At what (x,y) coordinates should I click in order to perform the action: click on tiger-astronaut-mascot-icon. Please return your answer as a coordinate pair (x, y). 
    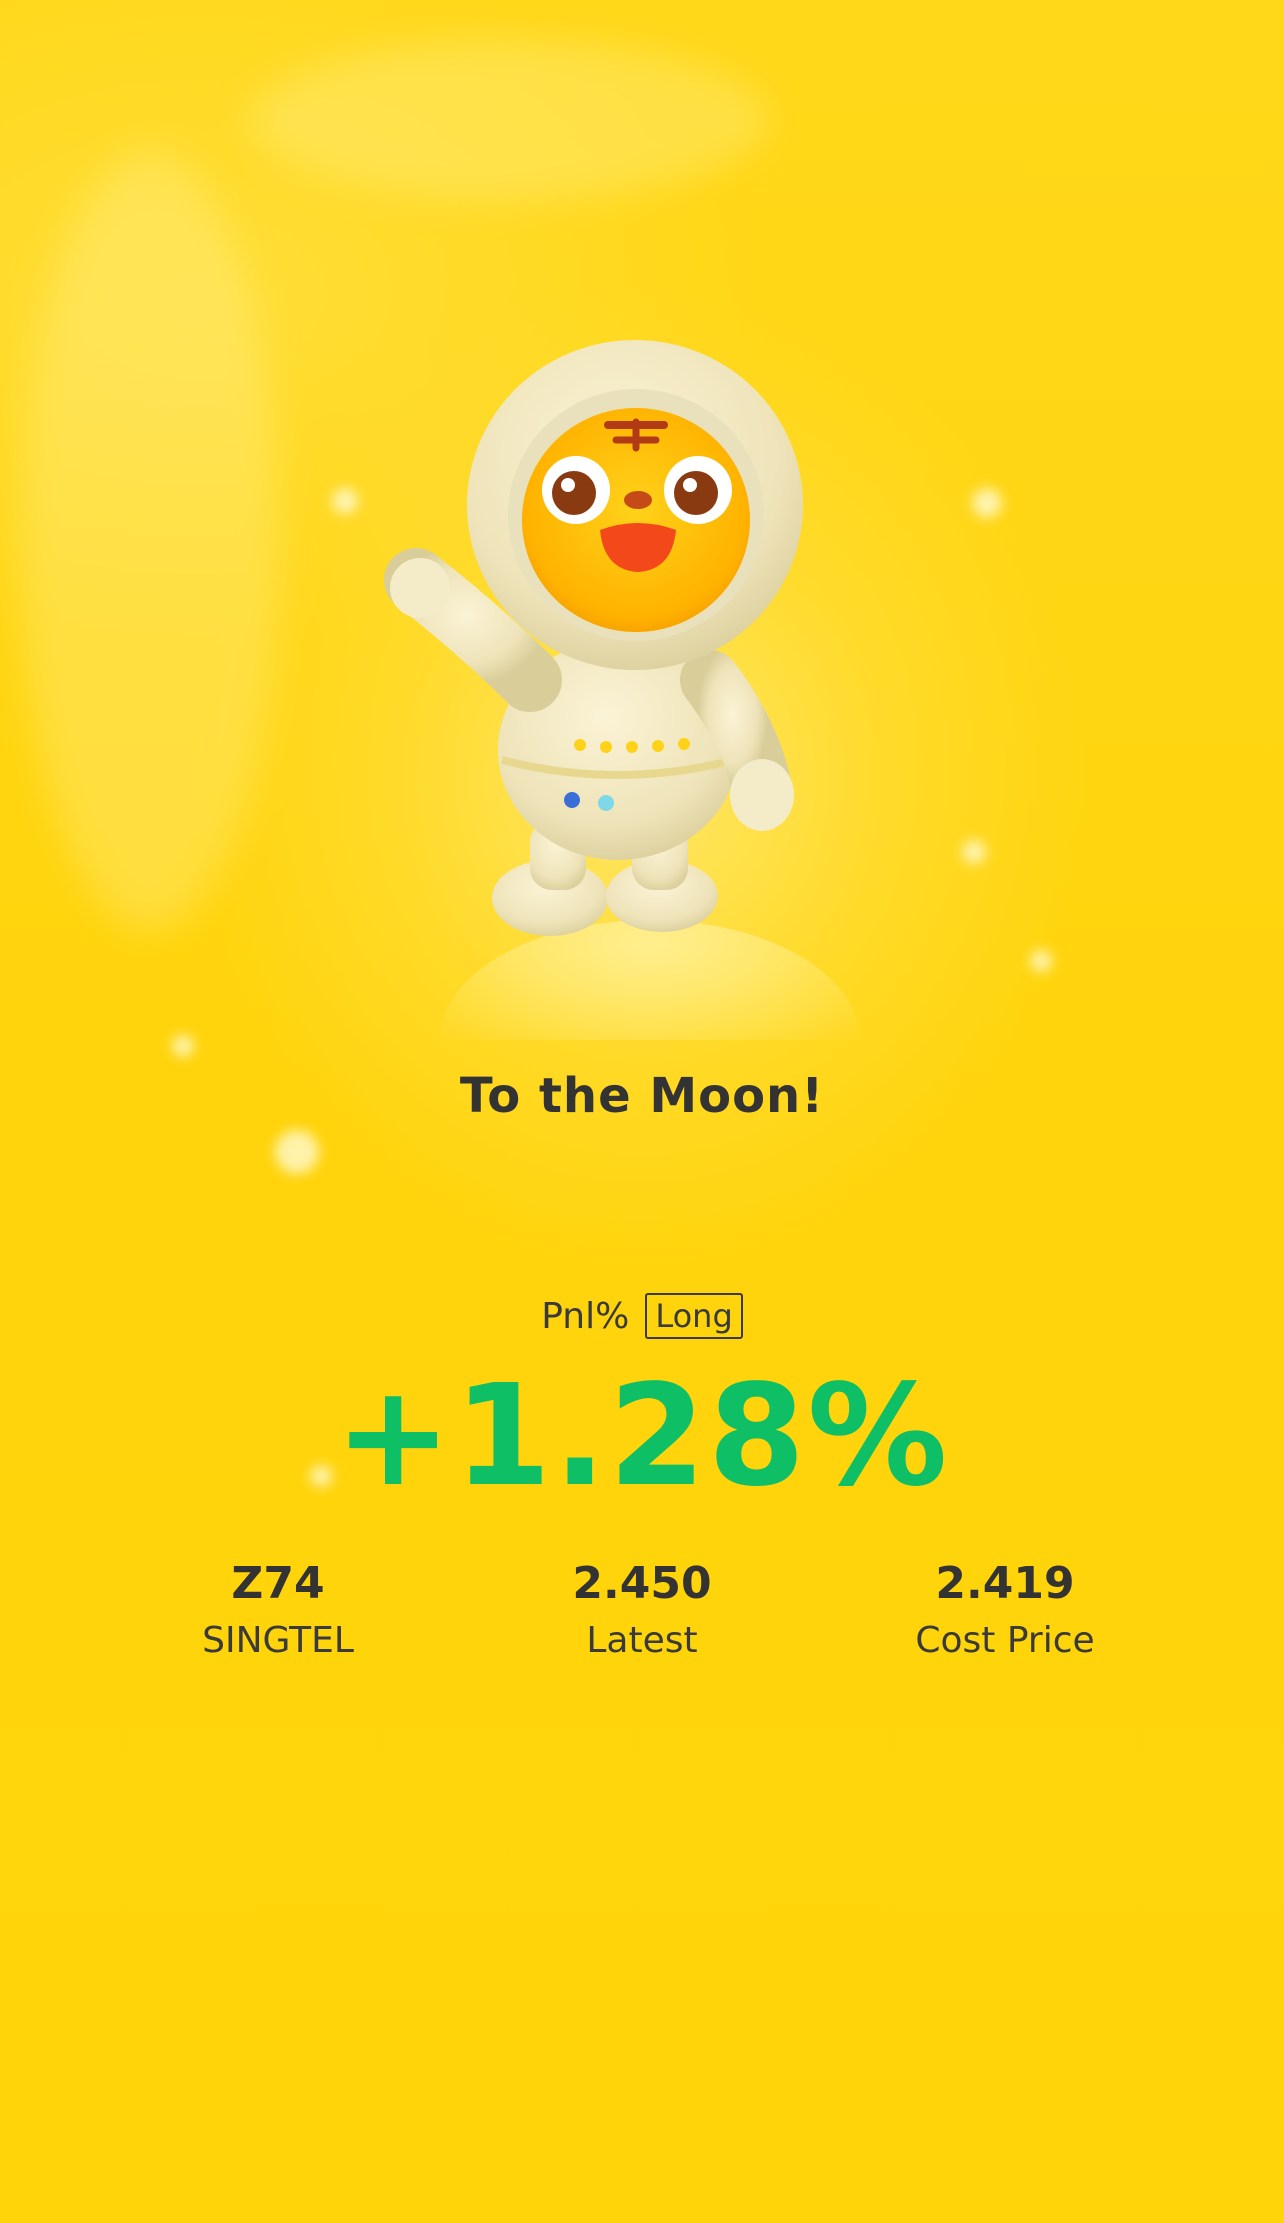
    Looking at the image, I should click on (593, 638).